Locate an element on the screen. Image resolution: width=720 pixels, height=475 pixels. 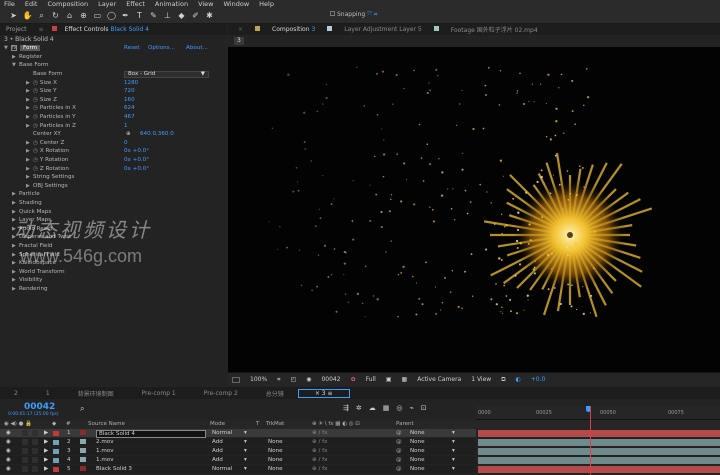
region-of-interest-icon: ▣ is located at coordinates (389, 379).